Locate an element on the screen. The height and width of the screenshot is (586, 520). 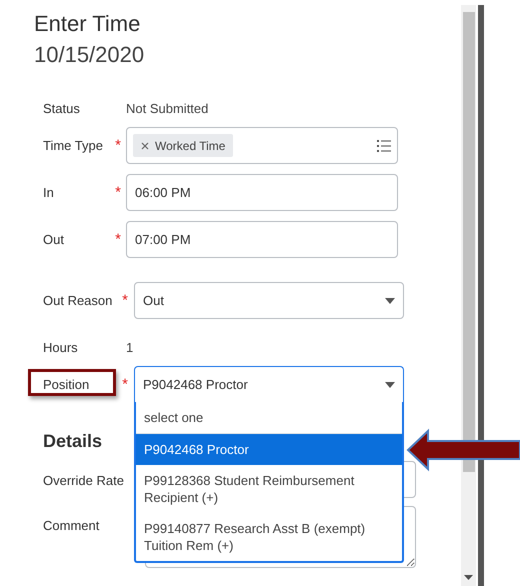
field-label: Status is located at coordinates (61, 109).